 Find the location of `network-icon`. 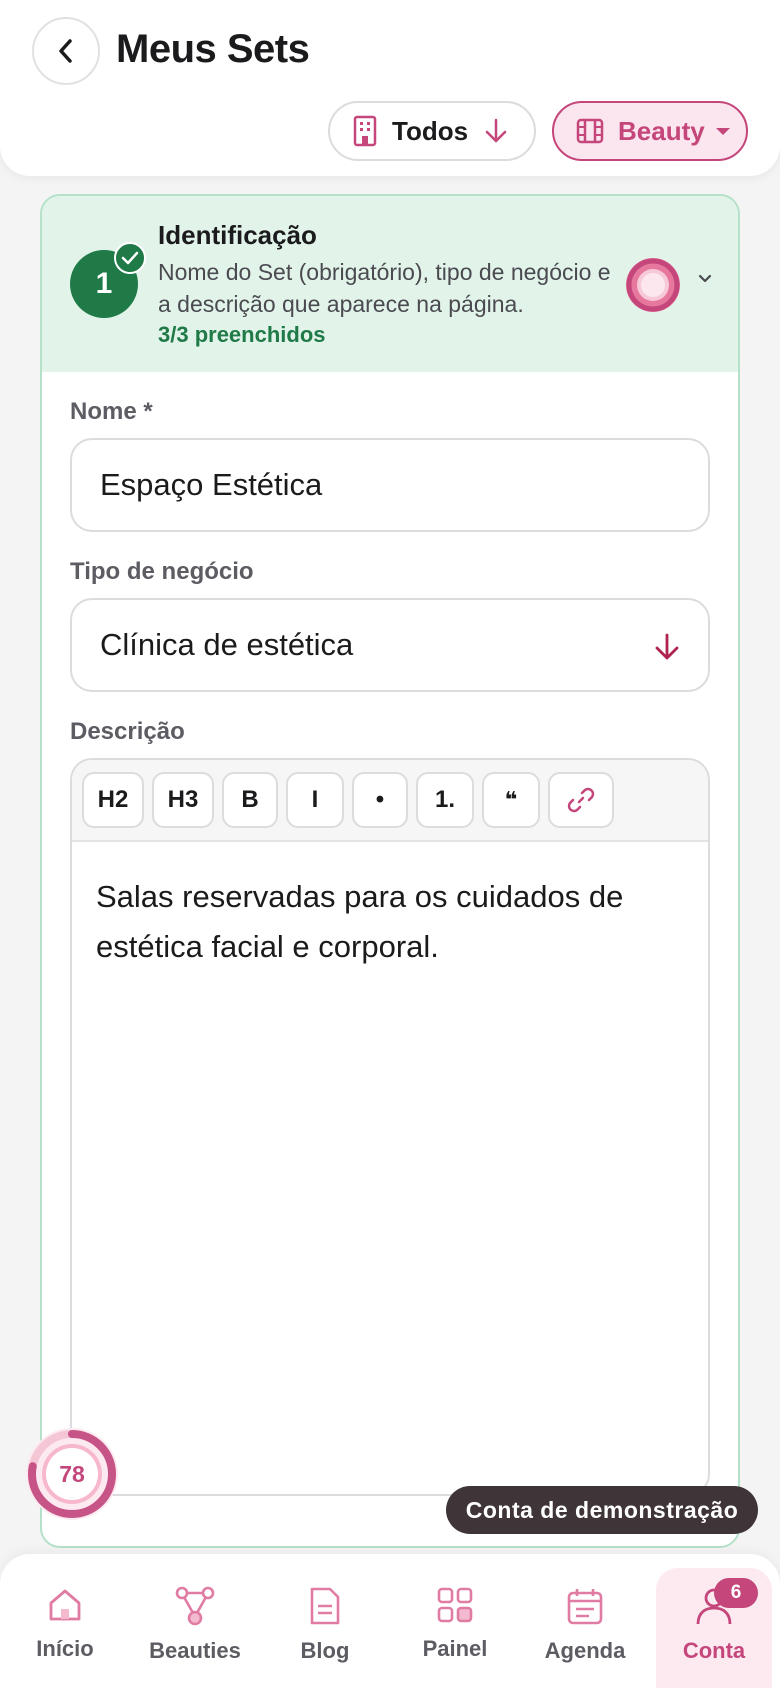

network-icon is located at coordinates (195, 1606).